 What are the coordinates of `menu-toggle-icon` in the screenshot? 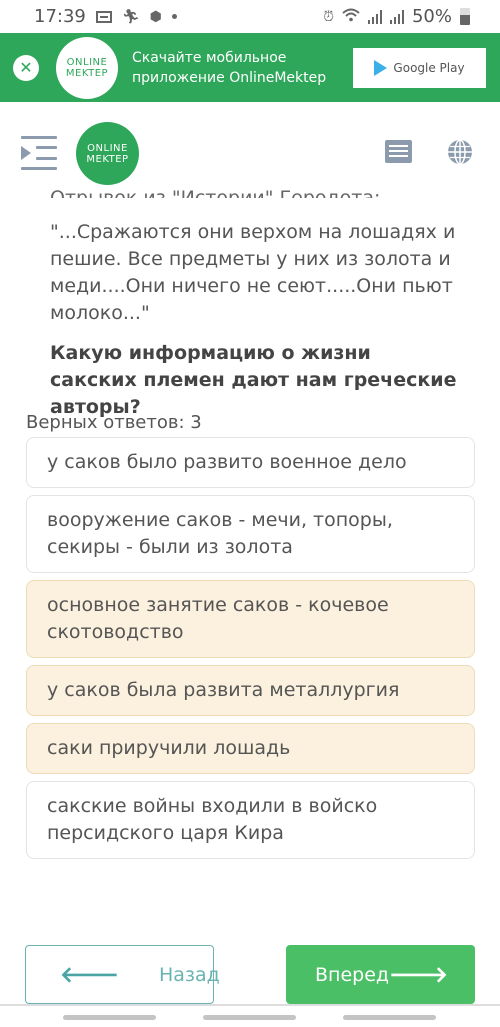 It's located at (39, 153).